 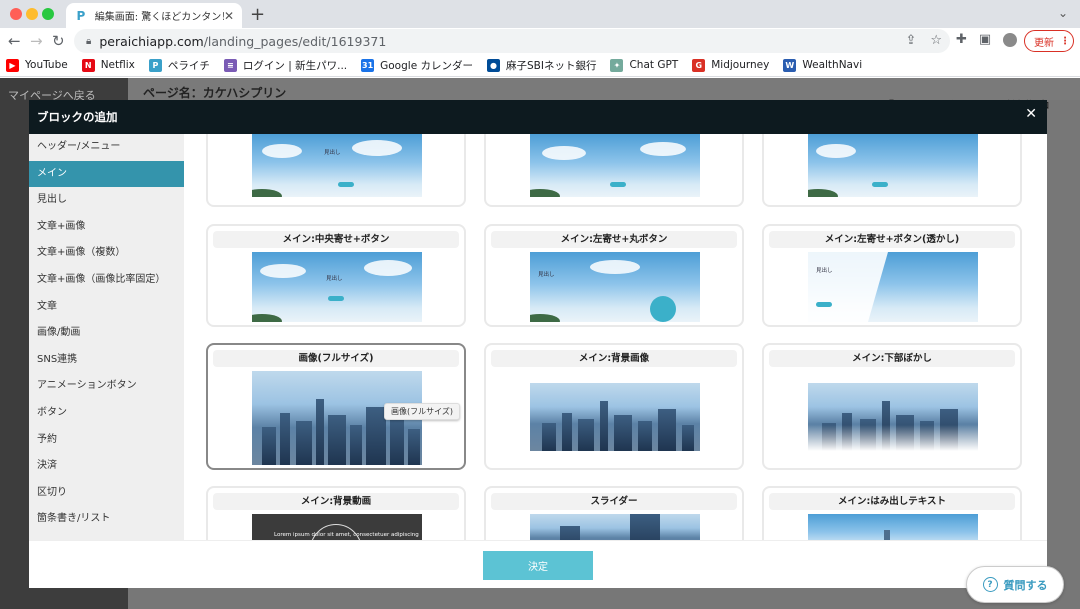 What do you see at coordinates (106, 519) in the screenshot?
I see `category-item: 箇条書き/リスト` at bounding box center [106, 519].